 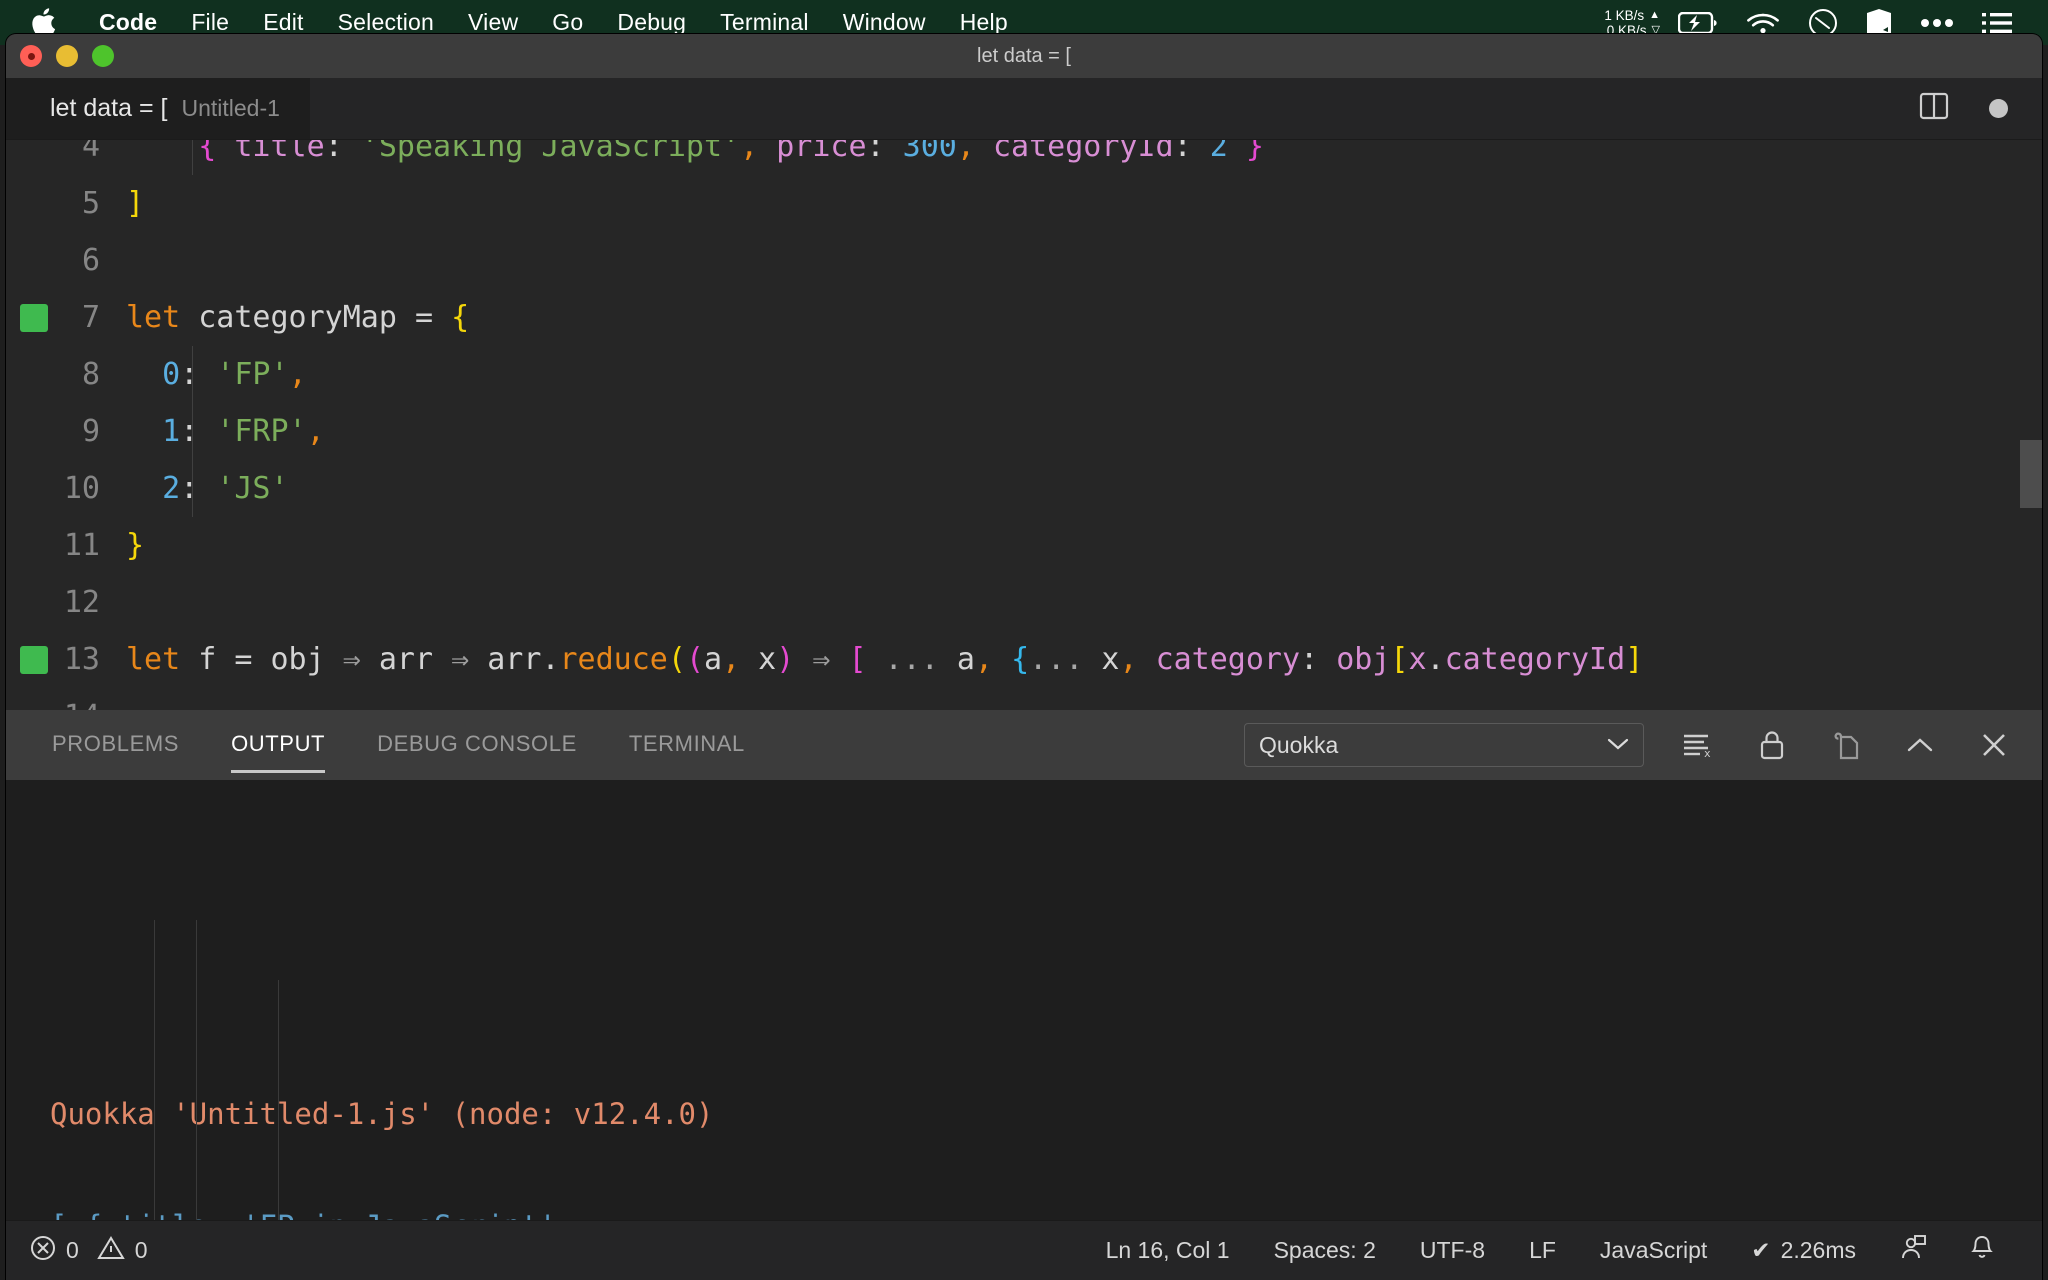 I want to click on output-channel-select: Quokka, so click(x=1444, y=745).